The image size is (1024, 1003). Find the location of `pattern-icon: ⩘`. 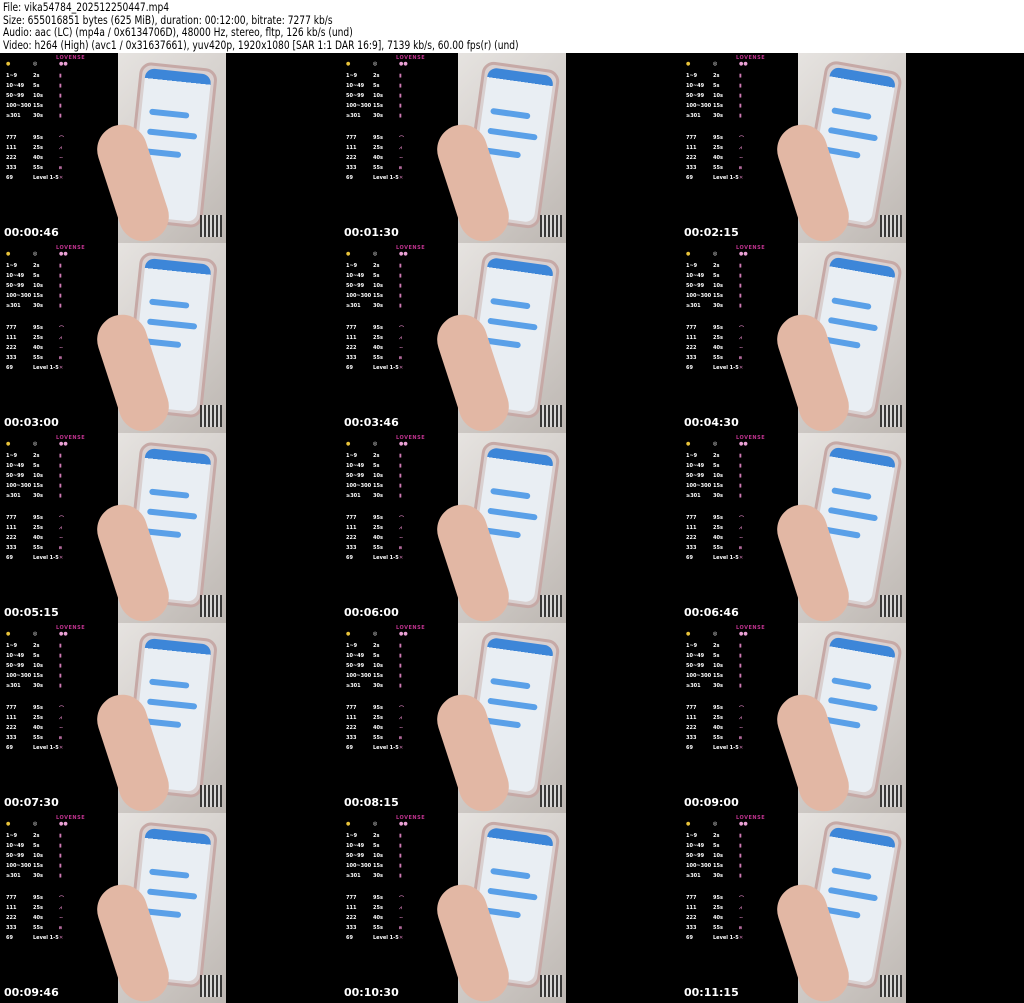

pattern-icon: ⩘ is located at coordinates (740, 338).